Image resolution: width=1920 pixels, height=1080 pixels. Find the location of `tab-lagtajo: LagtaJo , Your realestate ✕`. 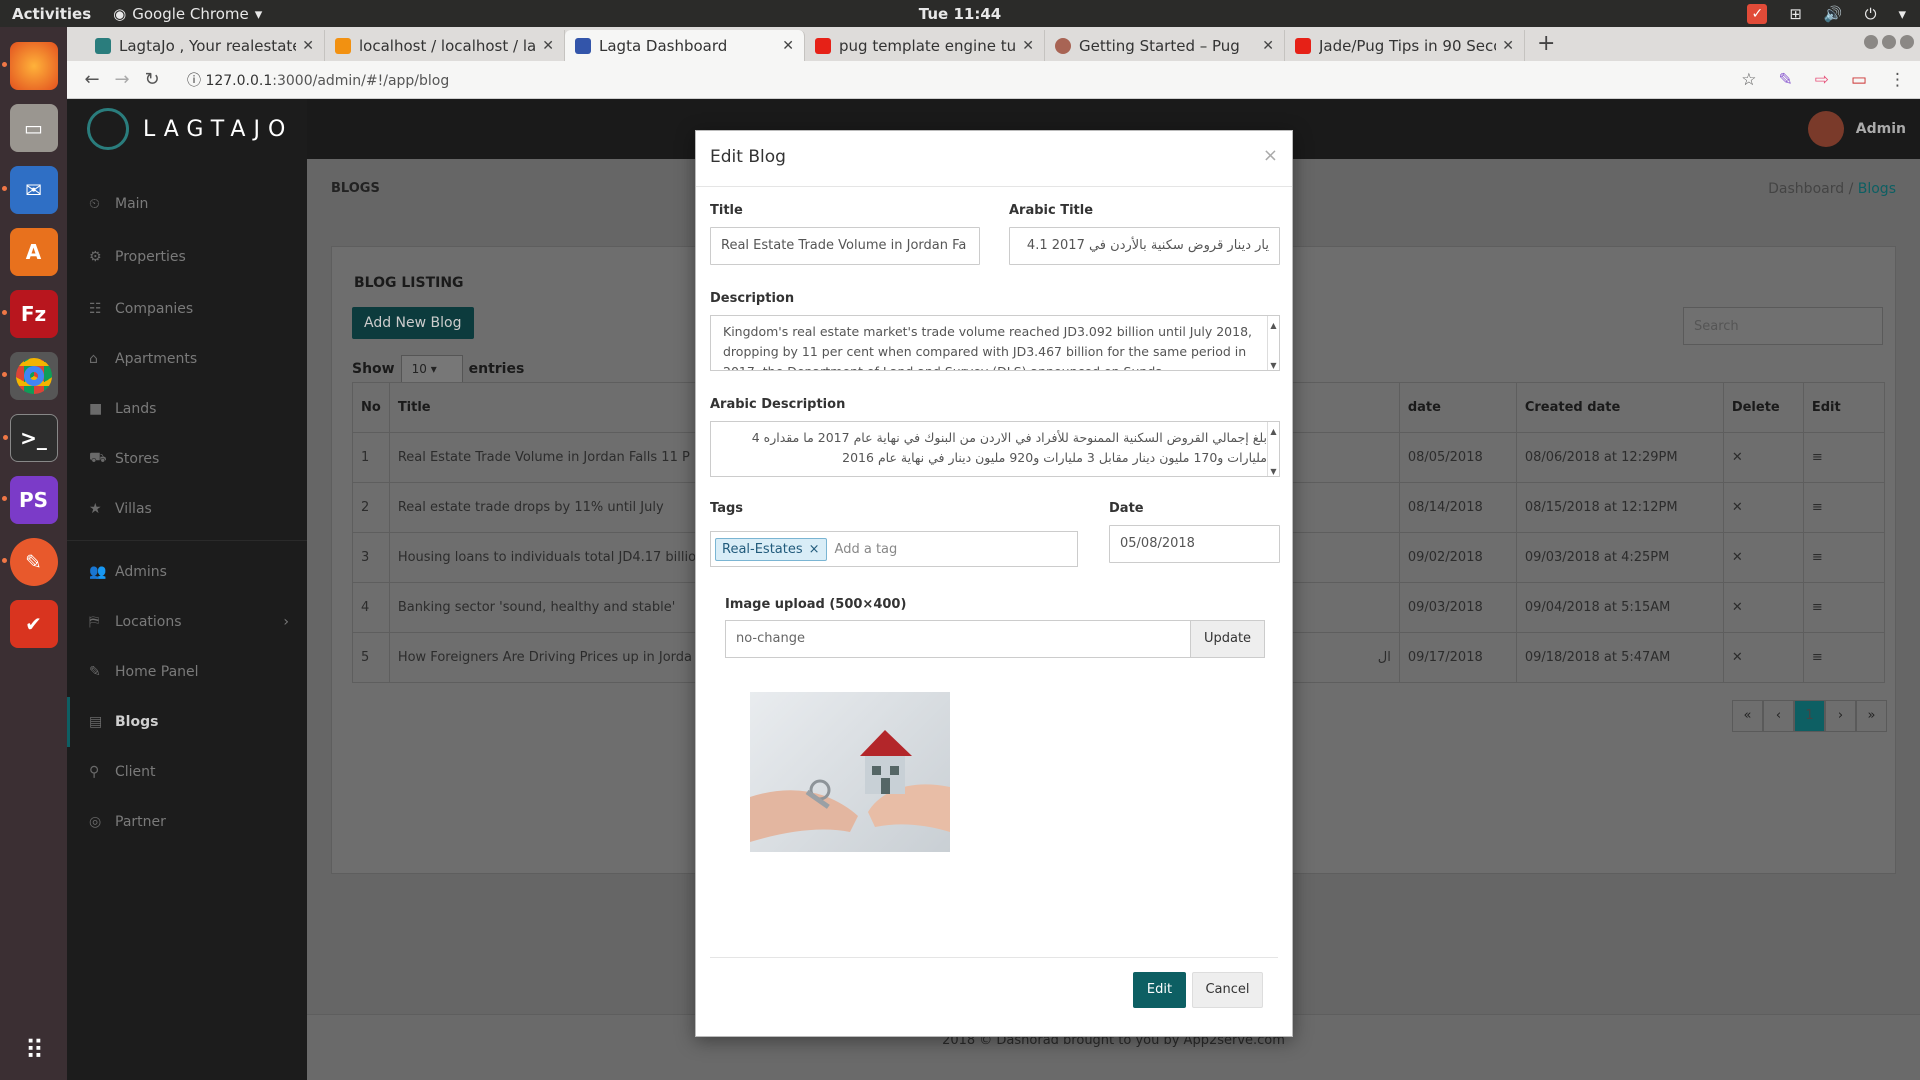

tab-lagtajo: LagtaJo , Your realestate ✕ is located at coordinates (205, 45).